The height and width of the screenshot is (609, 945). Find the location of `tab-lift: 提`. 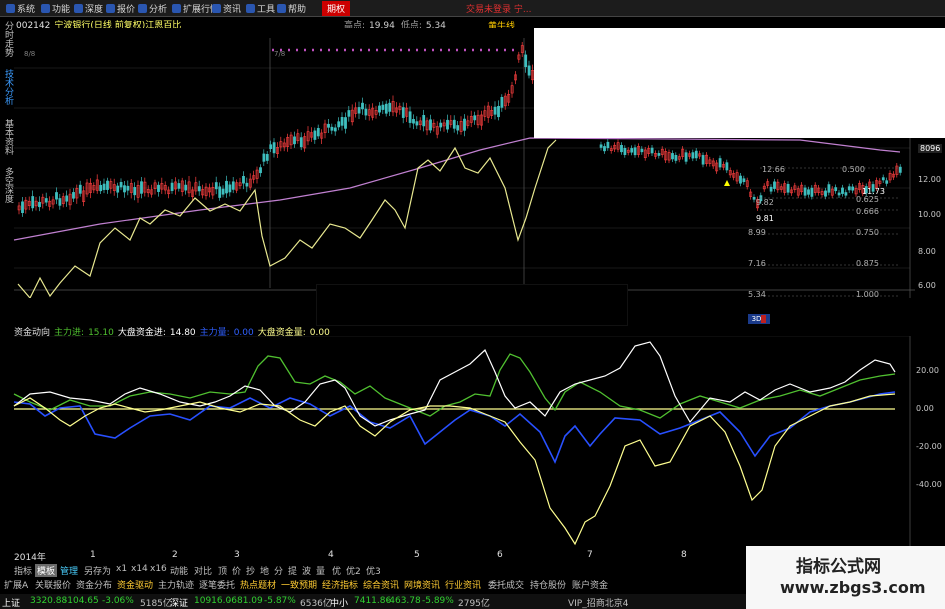

tab-lift: 提 is located at coordinates (292, 570).